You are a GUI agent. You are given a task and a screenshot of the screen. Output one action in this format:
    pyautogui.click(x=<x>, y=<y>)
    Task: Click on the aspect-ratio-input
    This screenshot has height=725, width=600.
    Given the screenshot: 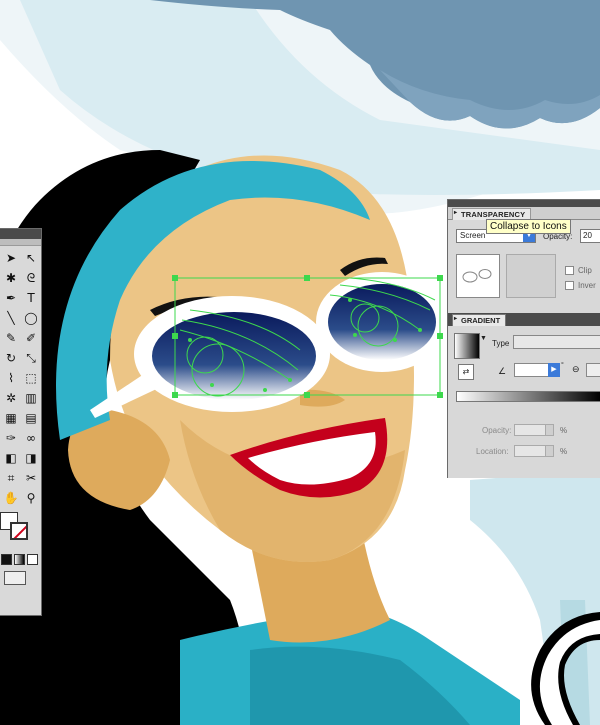 What is the action you would take?
    pyautogui.click(x=593, y=370)
    